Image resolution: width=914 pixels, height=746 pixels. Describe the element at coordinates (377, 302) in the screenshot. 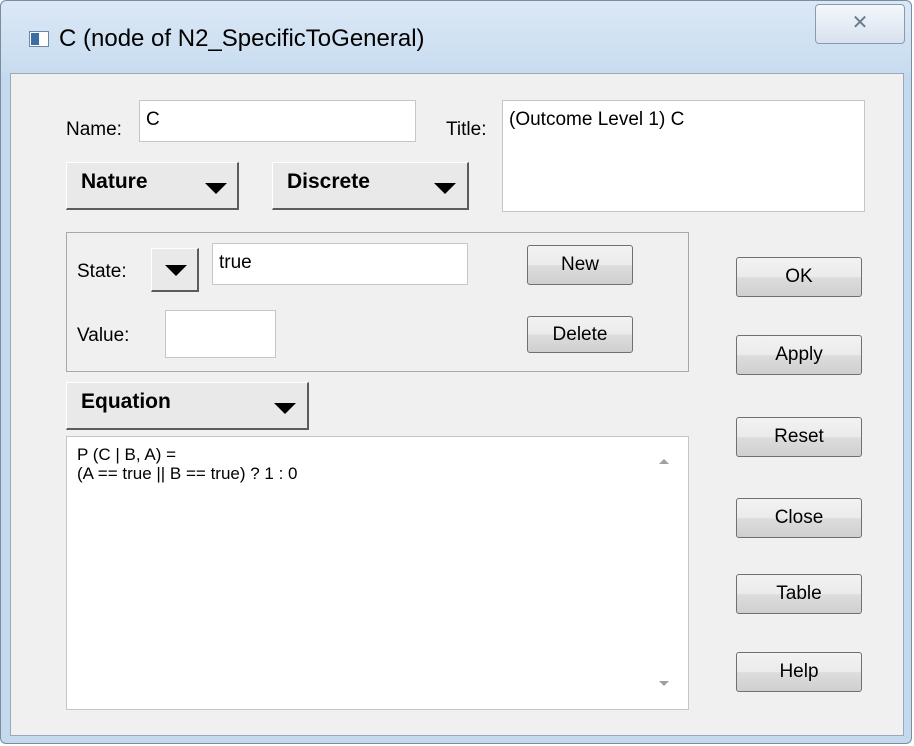

I see `state-group: State: true New Value: Delete` at that location.